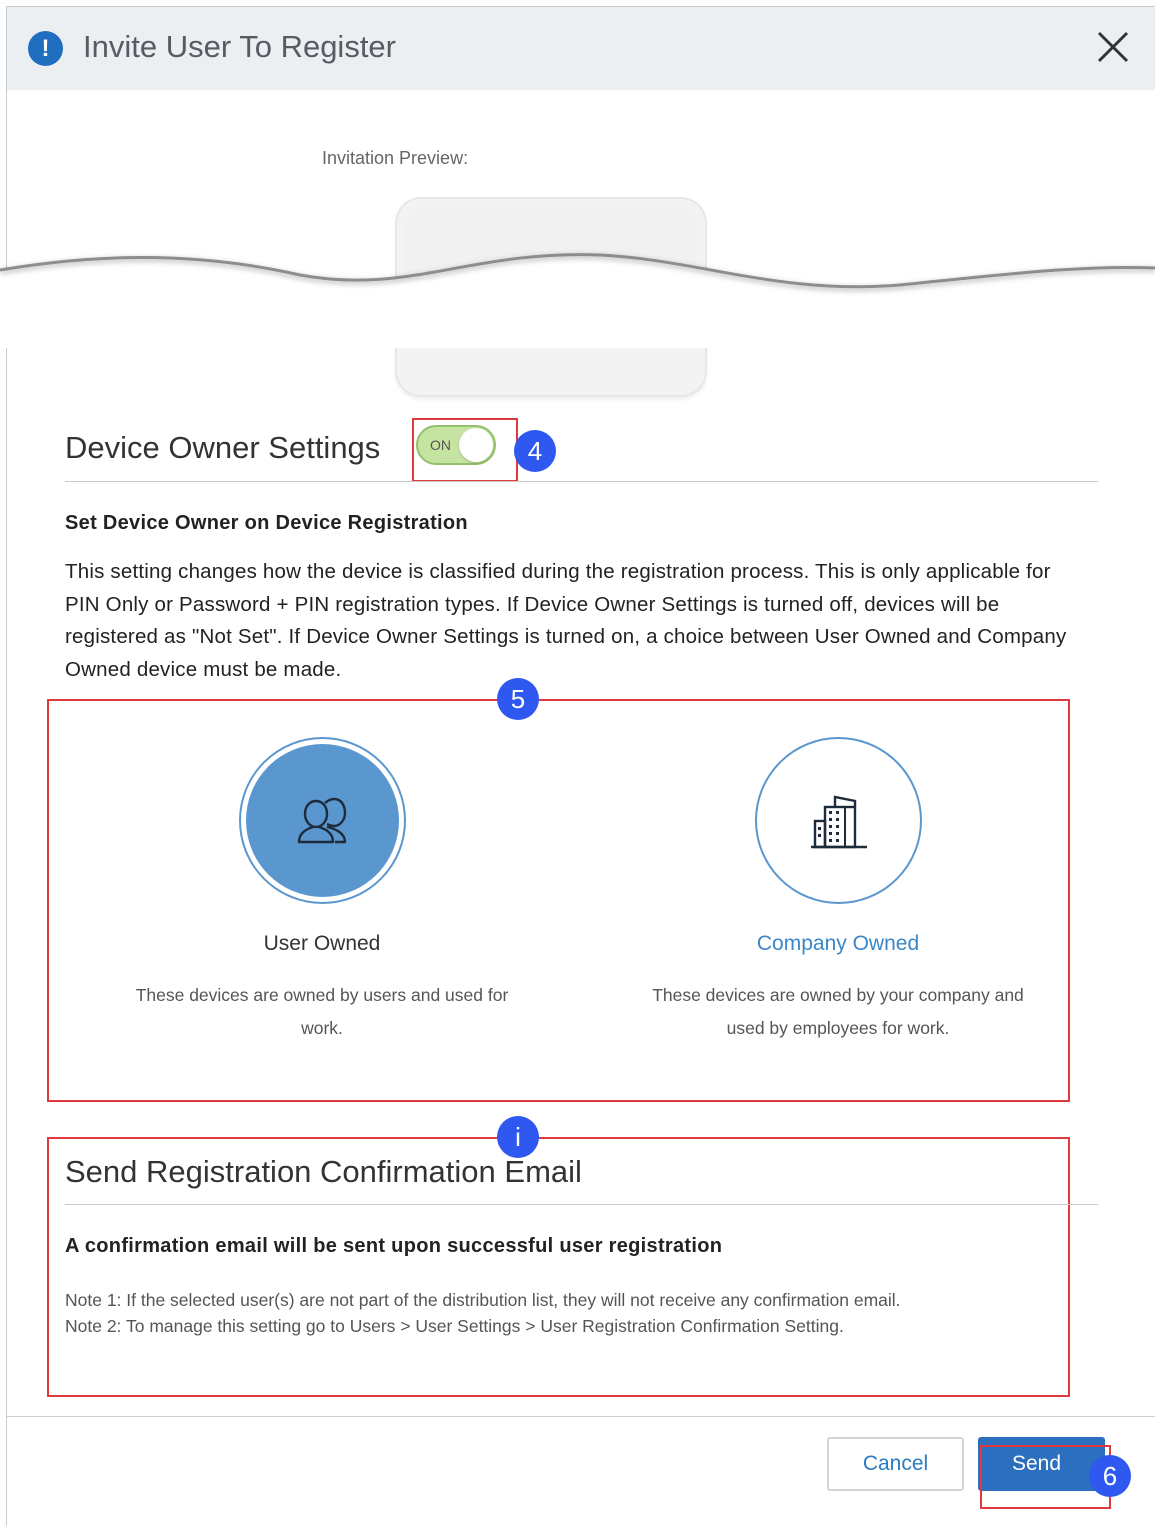 The height and width of the screenshot is (1526, 1155). I want to click on users-icon, so click(322, 820).